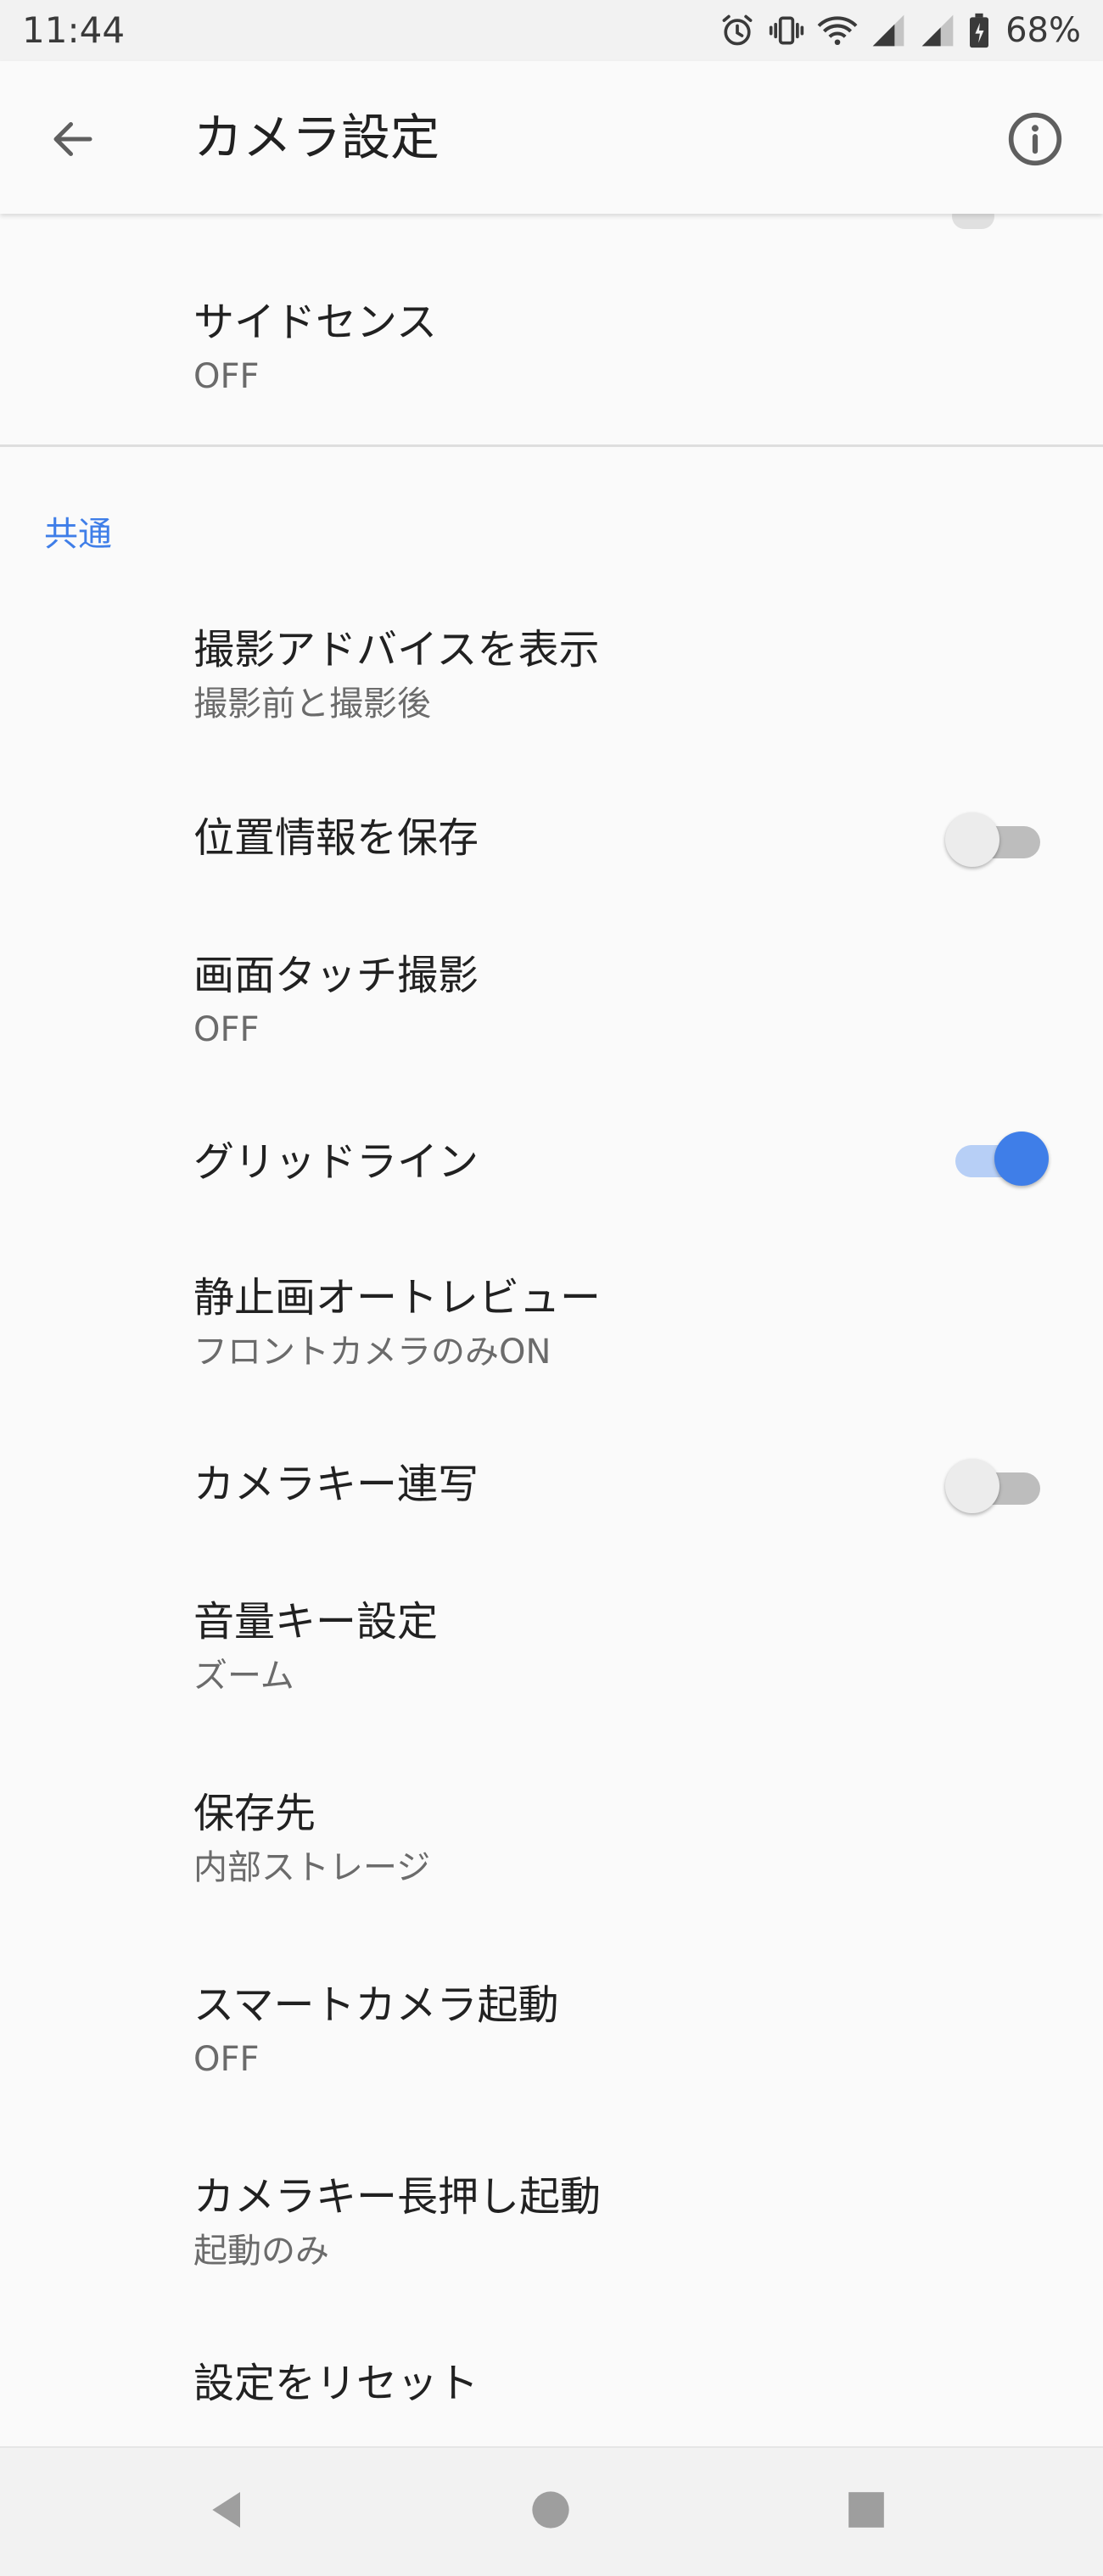 The width and height of the screenshot is (1103, 2576). I want to click on info-icon, so click(1035, 140).